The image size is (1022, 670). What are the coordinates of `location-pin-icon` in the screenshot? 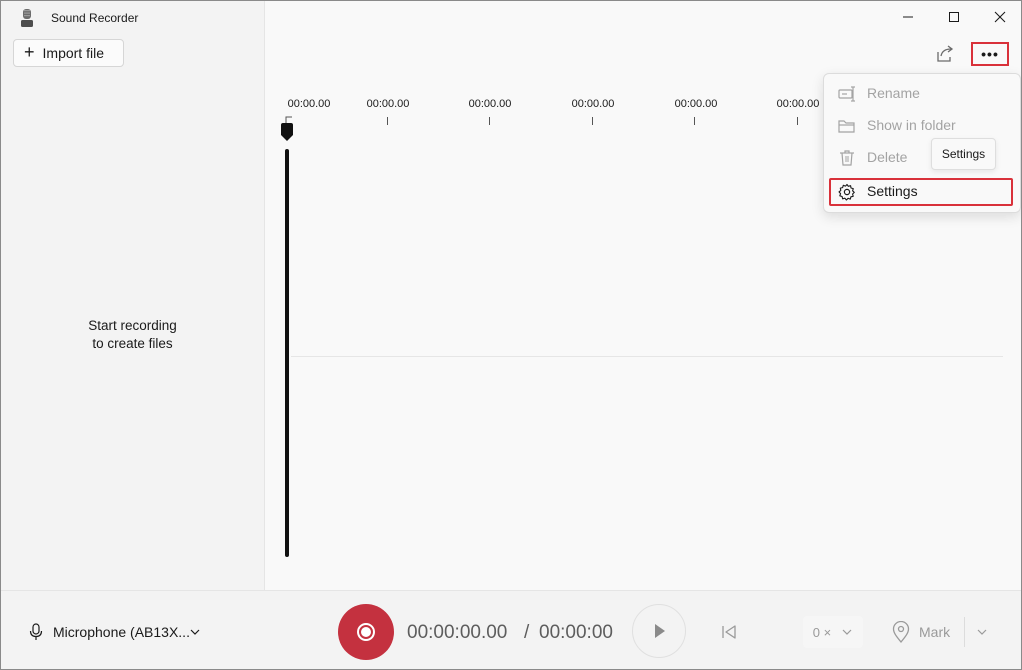 It's located at (901, 632).